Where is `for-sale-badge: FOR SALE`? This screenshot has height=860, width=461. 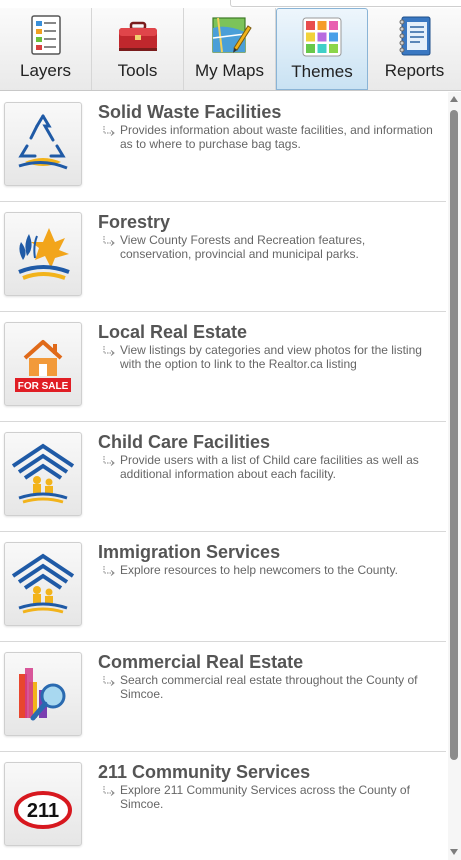 for-sale-badge: FOR SALE is located at coordinates (43, 386).